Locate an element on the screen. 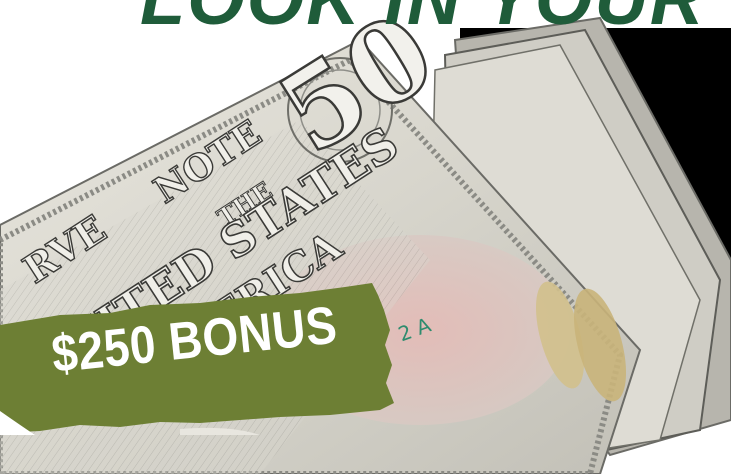 The image size is (731, 474). headline-strip: LOOK IN YOUR is located at coordinates (365, 19).